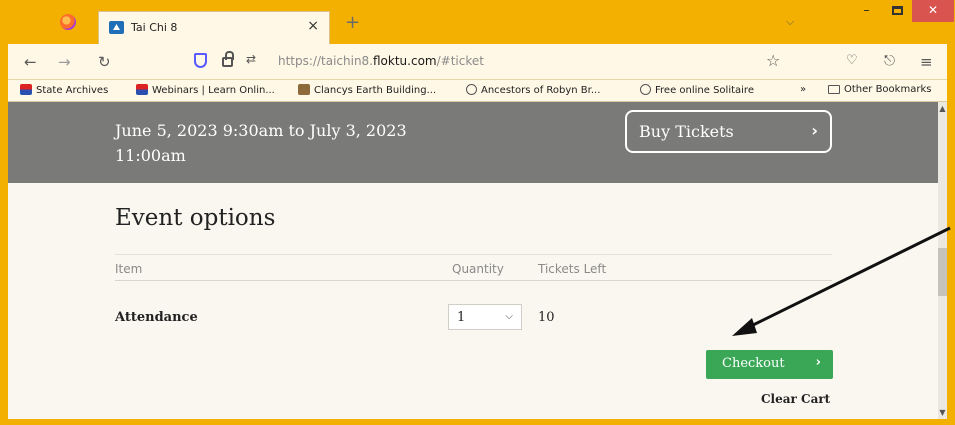 This screenshot has width=955, height=425. I want to click on list-tabs-chevron-icon: ⌵, so click(790, 22).